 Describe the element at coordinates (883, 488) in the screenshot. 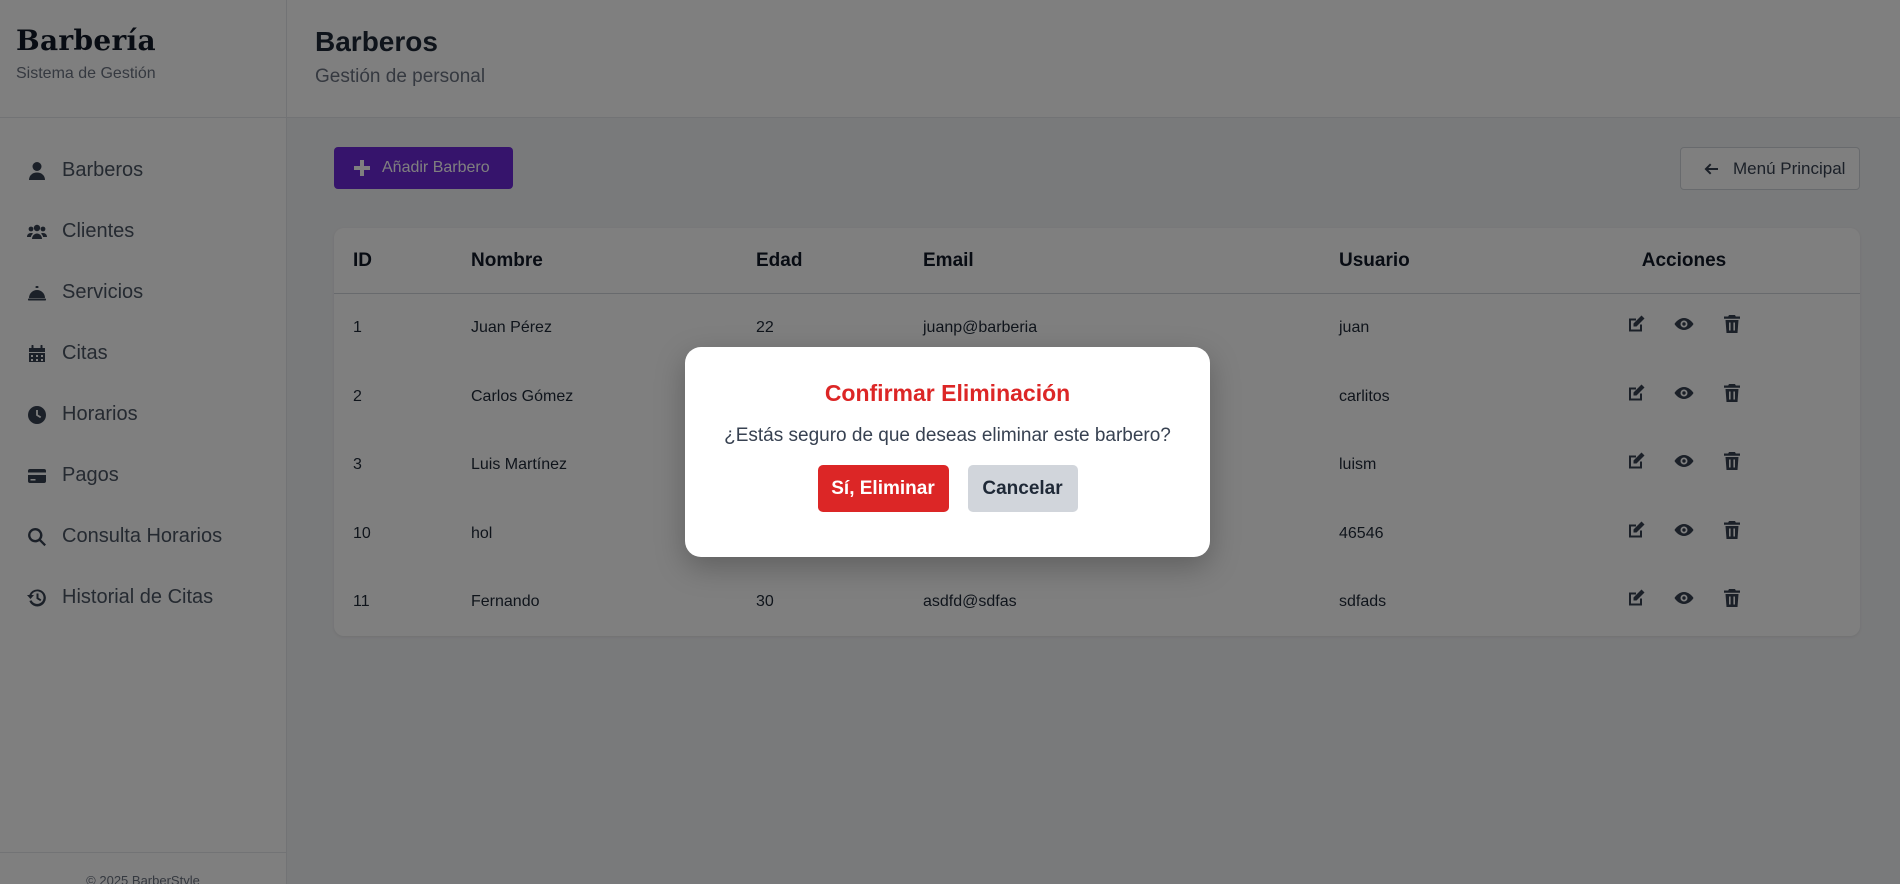

I see `confirm-delete-button: Sí, Eliminar` at that location.